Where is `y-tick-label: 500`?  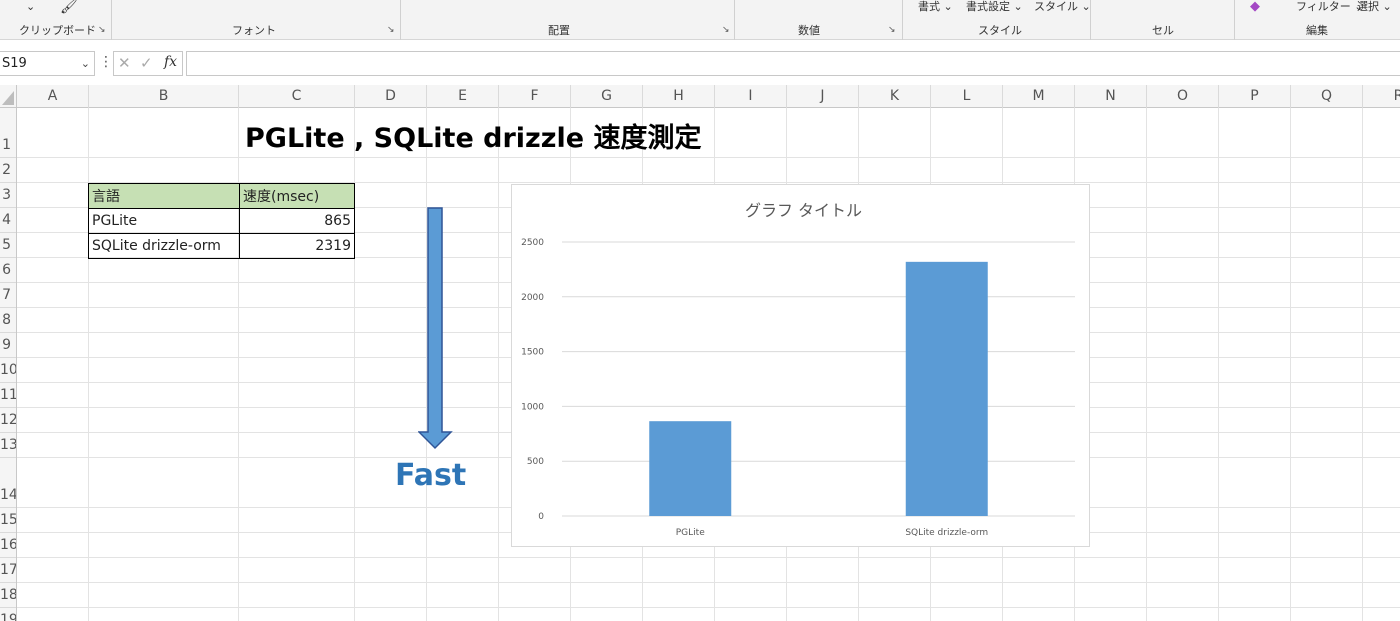 y-tick-label: 500 is located at coordinates (535, 462).